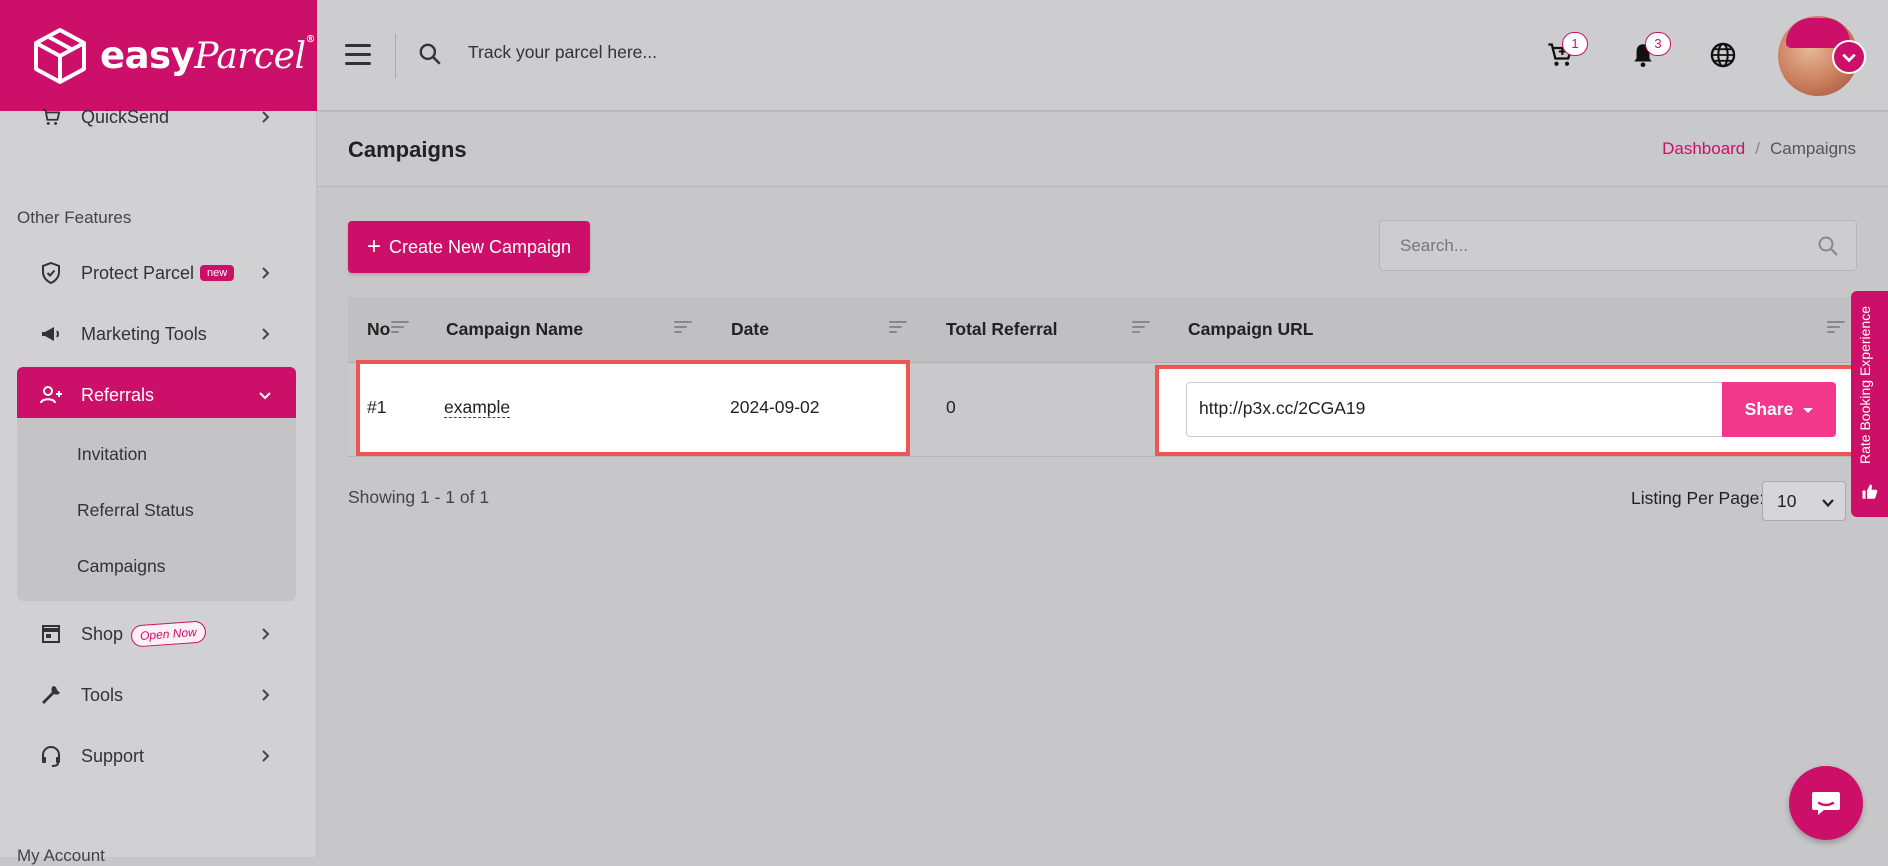 The height and width of the screenshot is (866, 1888). What do you see at coordinates (373, 246) in the screenshot?
I see `plus-icon: +` at bounding box center [373, 246].